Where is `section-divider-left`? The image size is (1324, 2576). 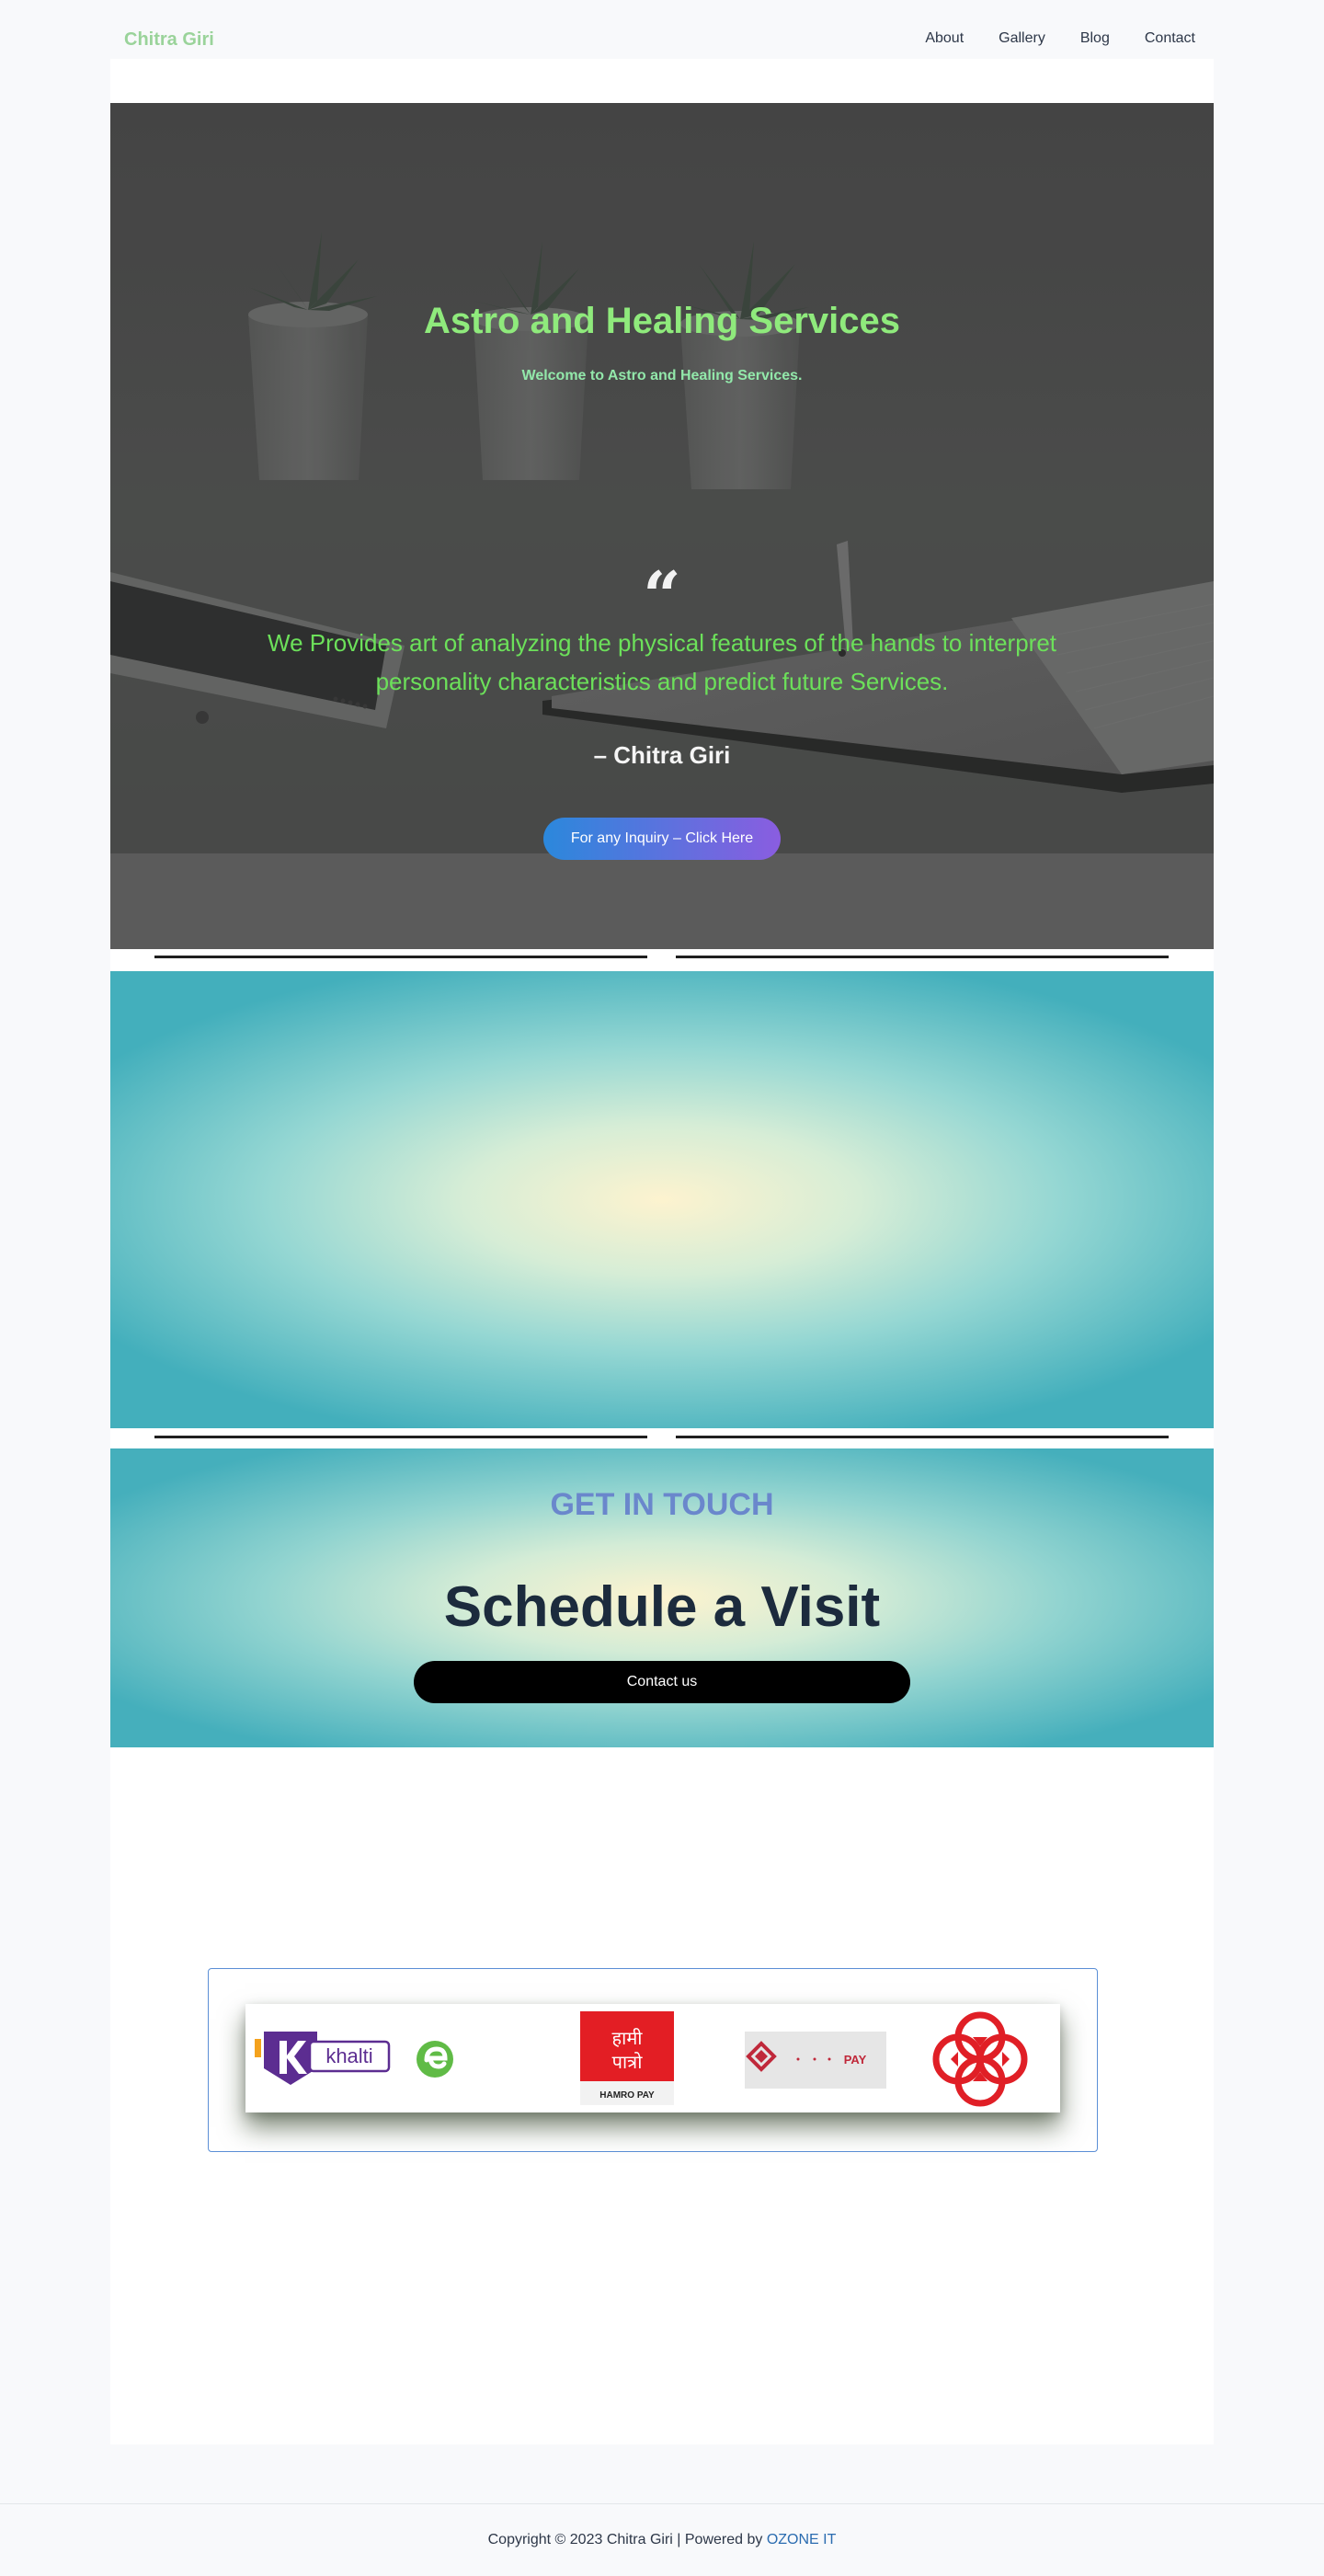
section-divider-left is located at coordinates (400, 957).